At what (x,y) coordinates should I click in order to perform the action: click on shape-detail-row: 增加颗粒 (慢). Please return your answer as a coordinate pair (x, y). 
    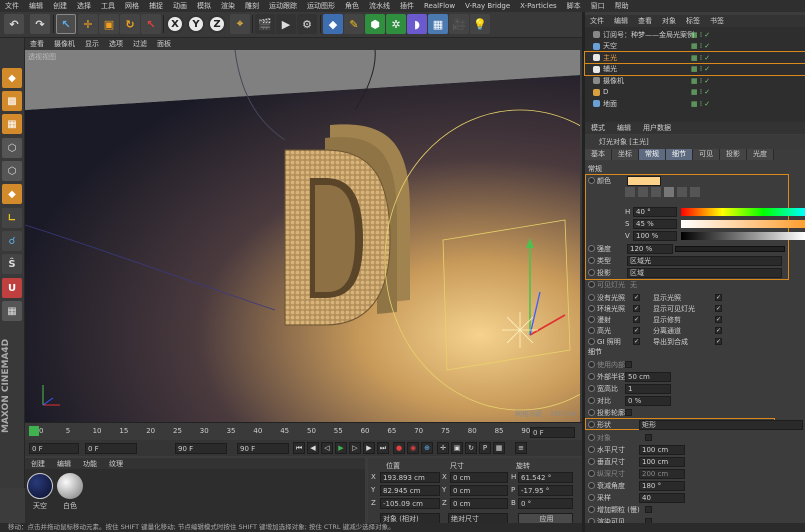
    Looking at the image, I should click on (695, 509).